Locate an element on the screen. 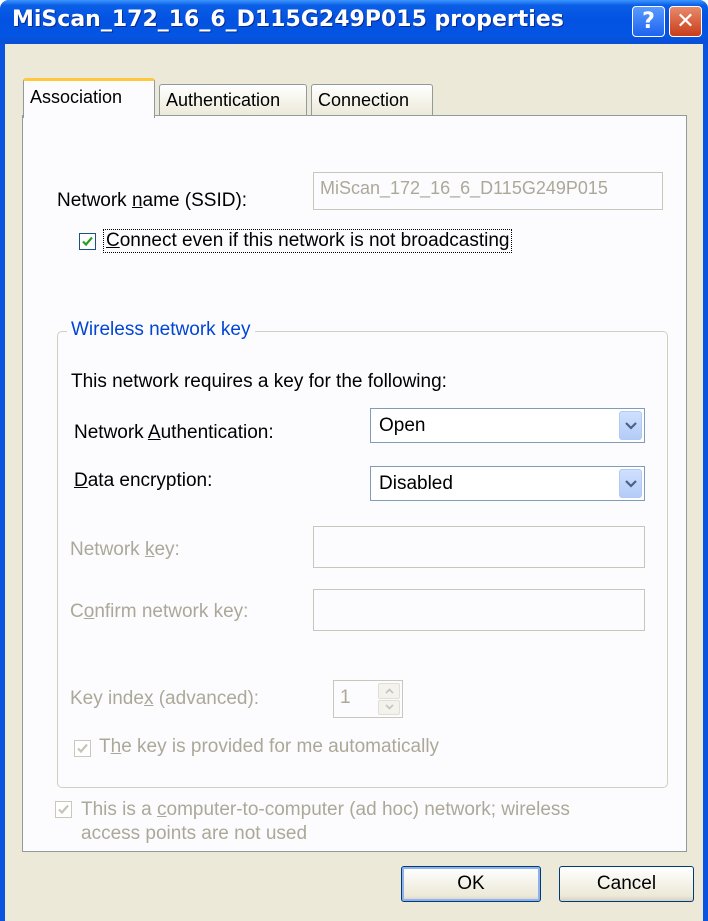  help-icon: ? is located at coordinates (648, 21).